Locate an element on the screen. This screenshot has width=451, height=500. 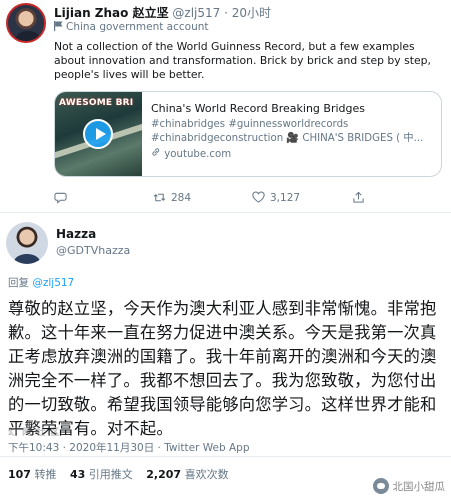
card-title: China's World Record Breaking Bridges is located at coordinates (258, 108).